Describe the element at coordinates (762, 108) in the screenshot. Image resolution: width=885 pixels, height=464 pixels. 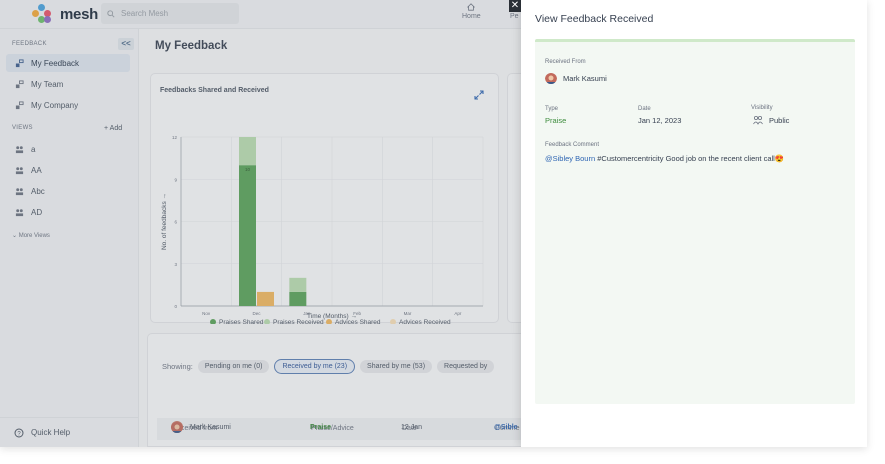
I see `visibility-label: Visibility` at that location.